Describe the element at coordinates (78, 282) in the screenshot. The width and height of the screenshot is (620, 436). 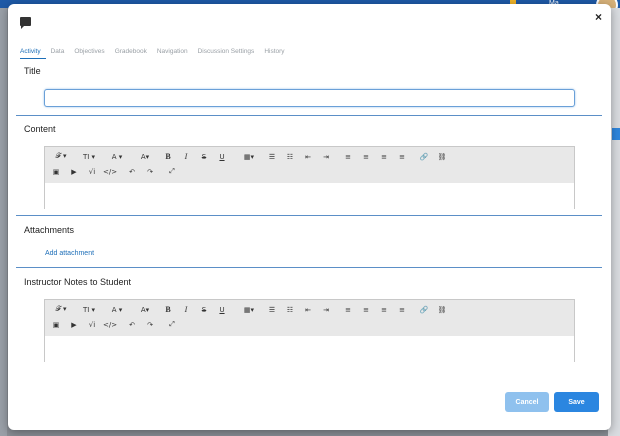
I see `notes-label: Instructor Notes to Student` at that location.